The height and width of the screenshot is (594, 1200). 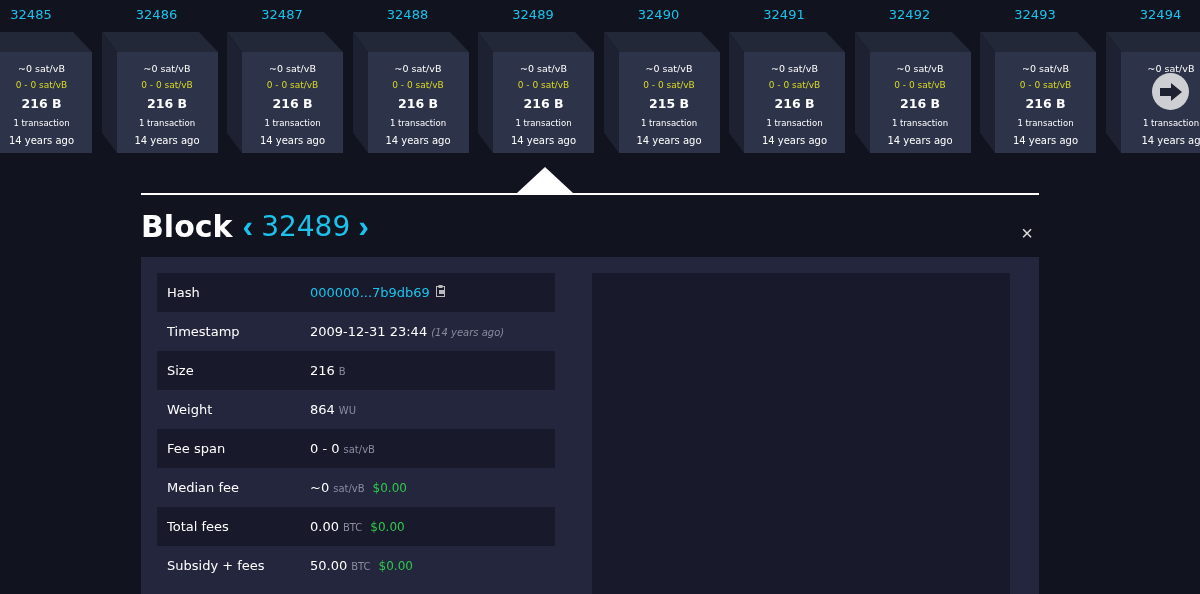 What do you see at coordinates (34, 16) in the screenshot?
I see `block-height: 32485` at bounding box center [34, 16].